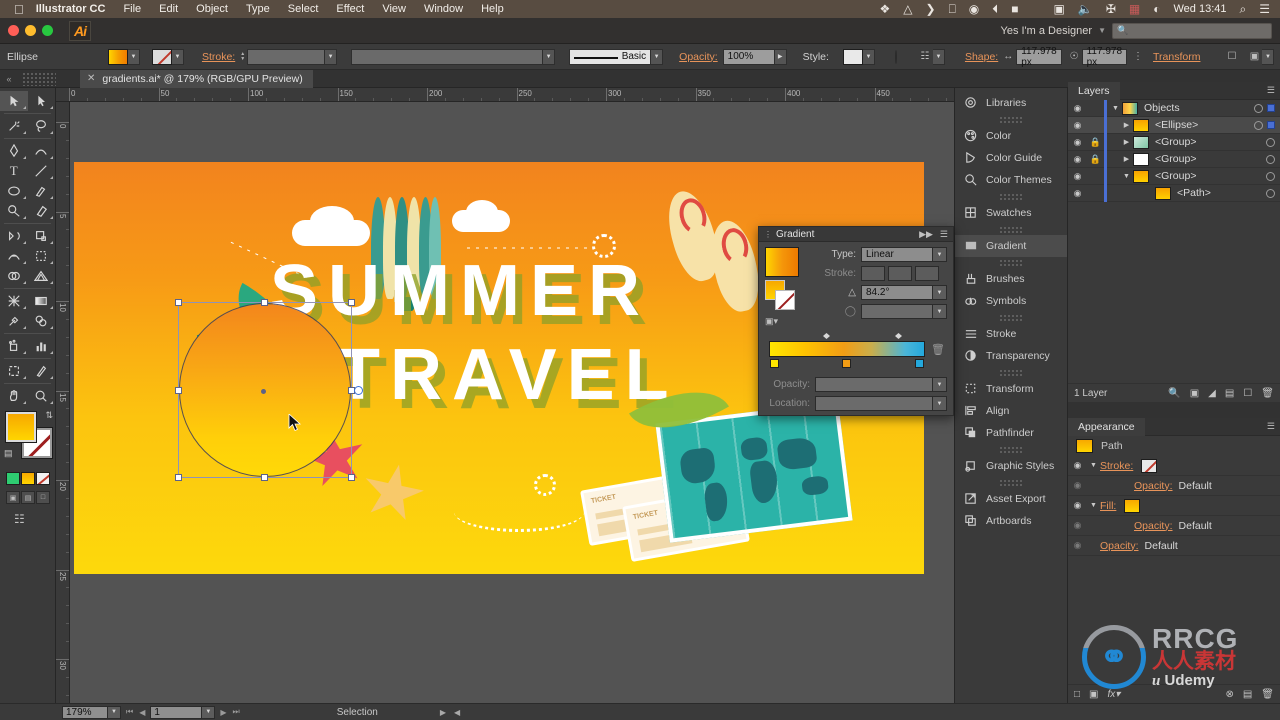  What do you see at coordinates (42, 301) in the screenshot?
I see `gradient-tool` at bounding box center [42, 301].